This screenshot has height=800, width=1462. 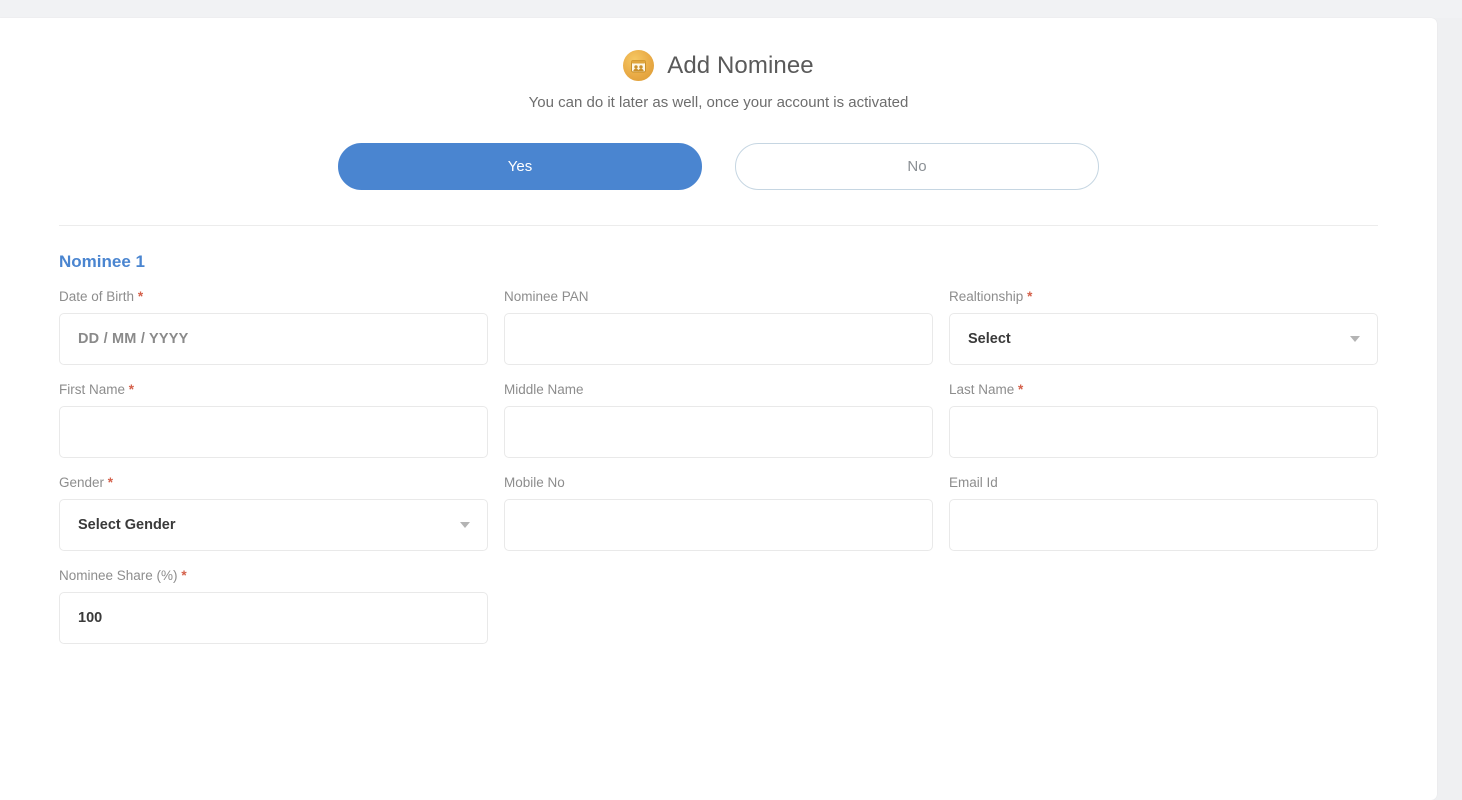 I want to click on field-label-text: Date of Birth, so click(x=97, y=296).